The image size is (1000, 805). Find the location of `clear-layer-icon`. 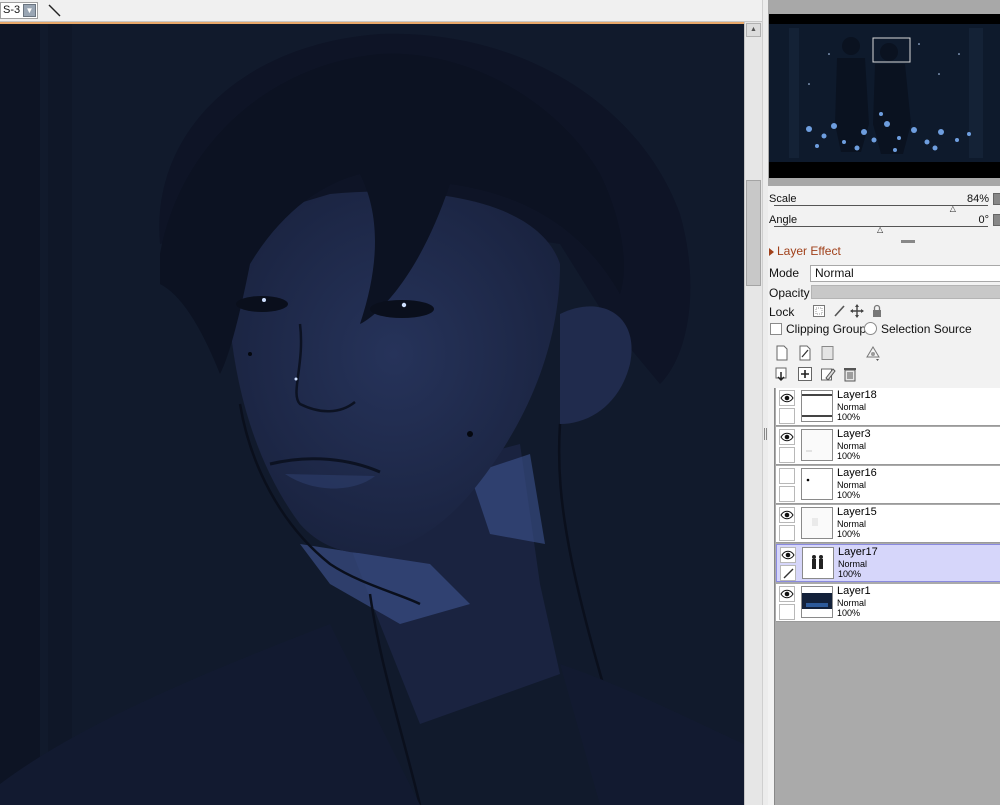

clear-layer-icon is located at coordinates (828, 374).